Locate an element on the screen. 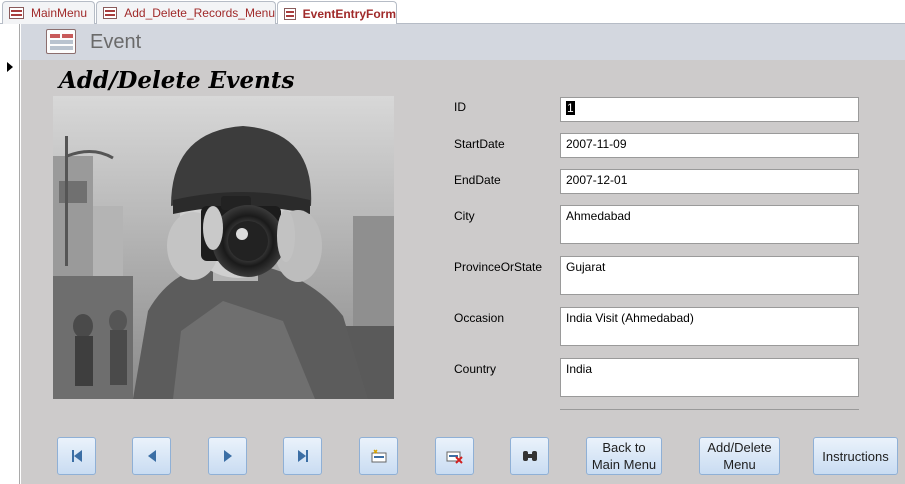  form-header: Event is located at coordinates (463, 42).